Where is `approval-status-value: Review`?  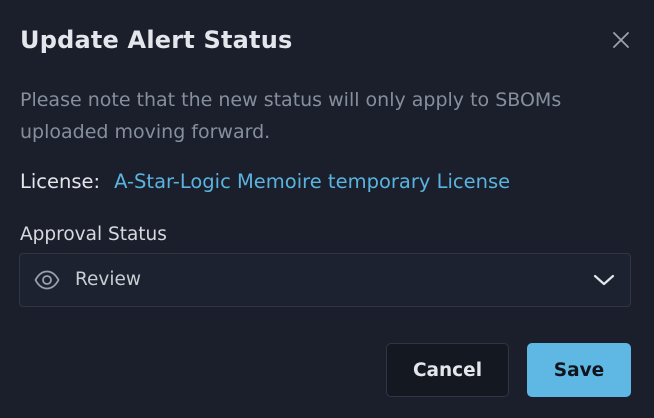
approval-status-value: Review is located at coordinates (108, 279).